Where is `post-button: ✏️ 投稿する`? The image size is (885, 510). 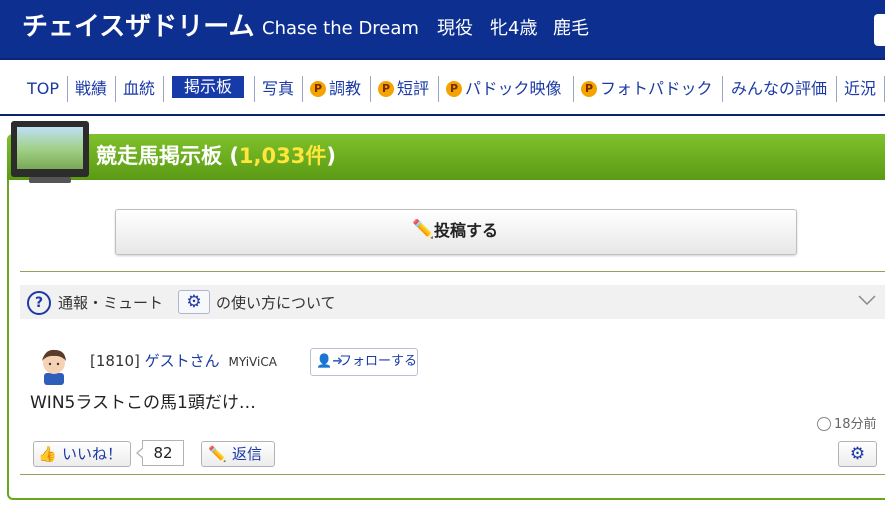 post-button: ✏️ 投稿する is located at coordinates (456, 232).